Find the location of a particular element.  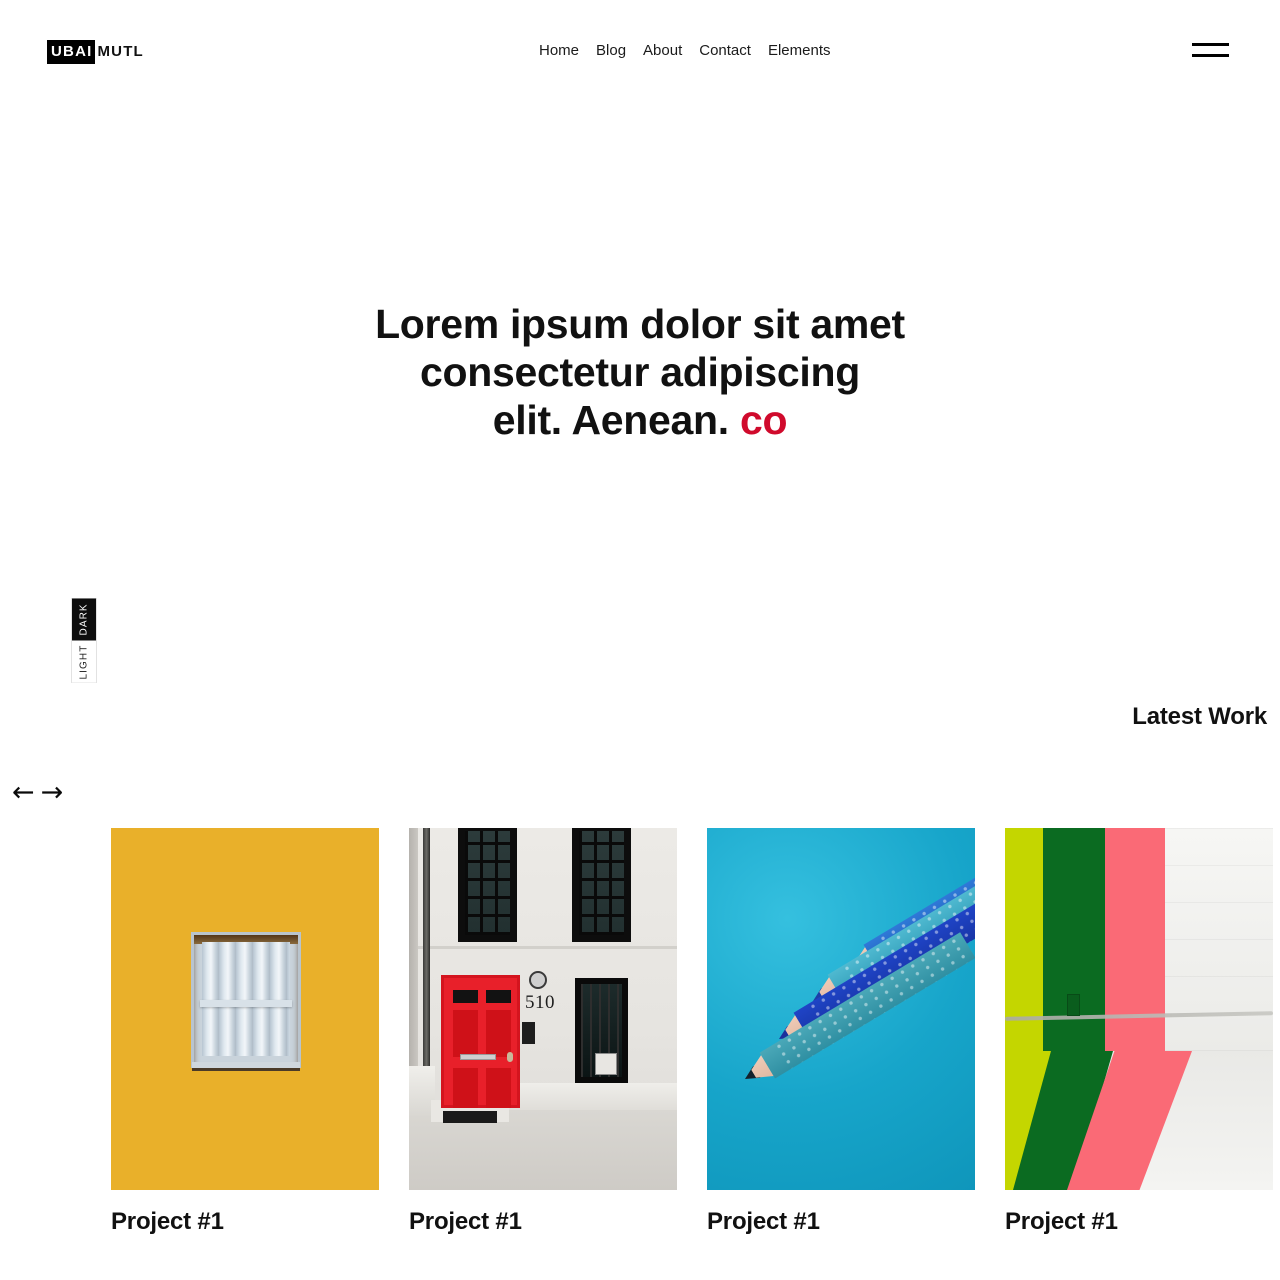

door-number-text: 510 is located at coordinates (540, 1002).